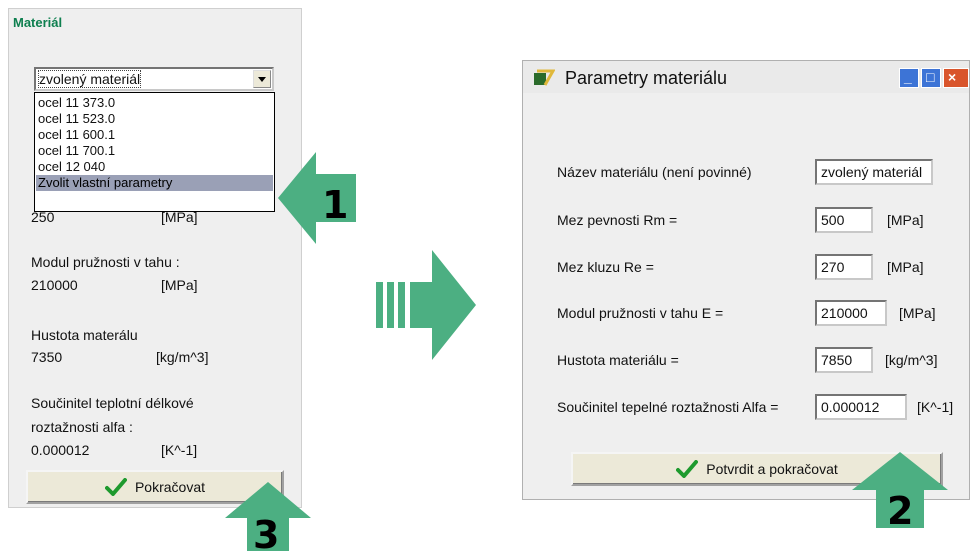 The width and height of the screenshot is (970, 551). What do you see at coordinates (861, 407) in the screenshot?
I see `alpha-input: 0.000012` at bounding box center [861, 407].